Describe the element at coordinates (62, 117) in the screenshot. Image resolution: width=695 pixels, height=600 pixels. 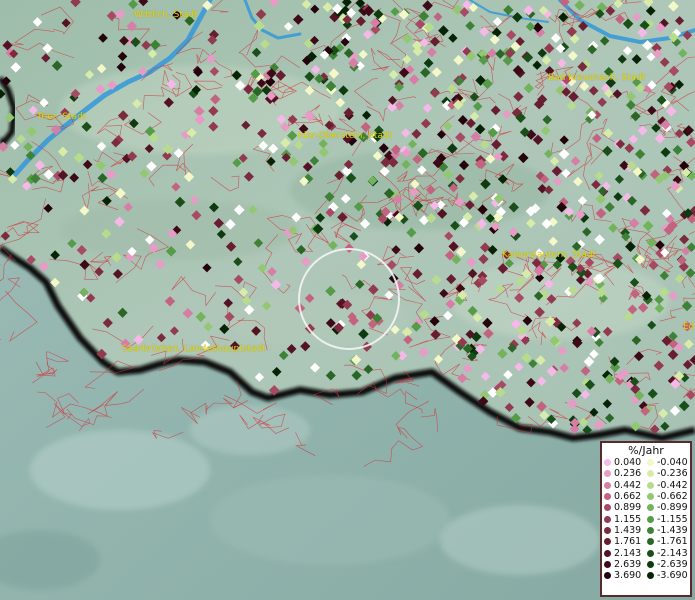
I see `city-label-trier: Trier, Stadt` at that location.